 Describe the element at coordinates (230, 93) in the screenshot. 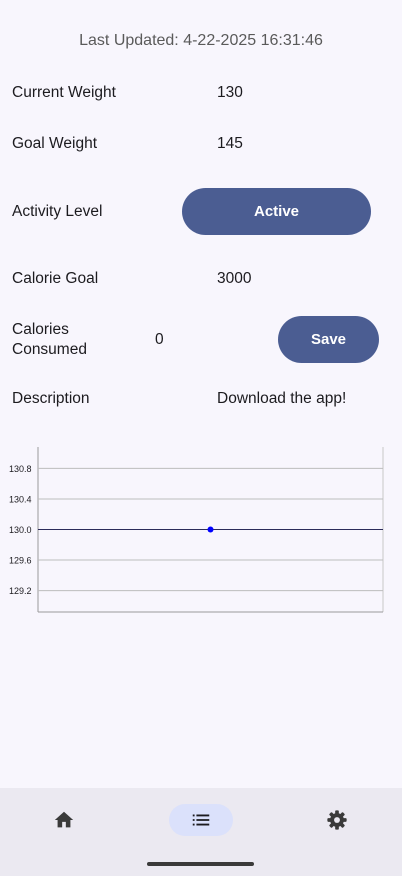

I see `current-weight-value: 130` at that location.